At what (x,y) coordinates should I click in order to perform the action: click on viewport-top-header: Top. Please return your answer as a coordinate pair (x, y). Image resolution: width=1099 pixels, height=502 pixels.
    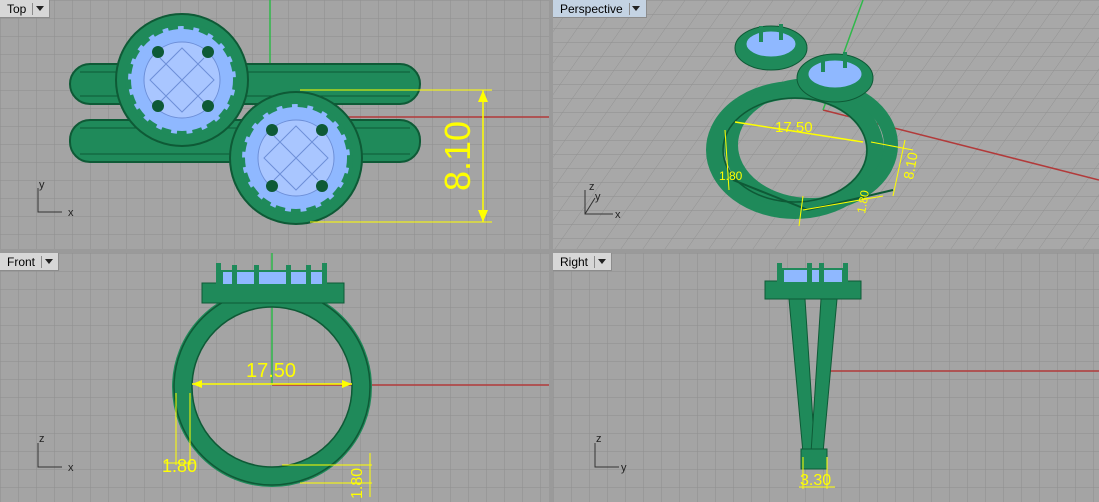
    Looking at the image, I should click on (25, 9).